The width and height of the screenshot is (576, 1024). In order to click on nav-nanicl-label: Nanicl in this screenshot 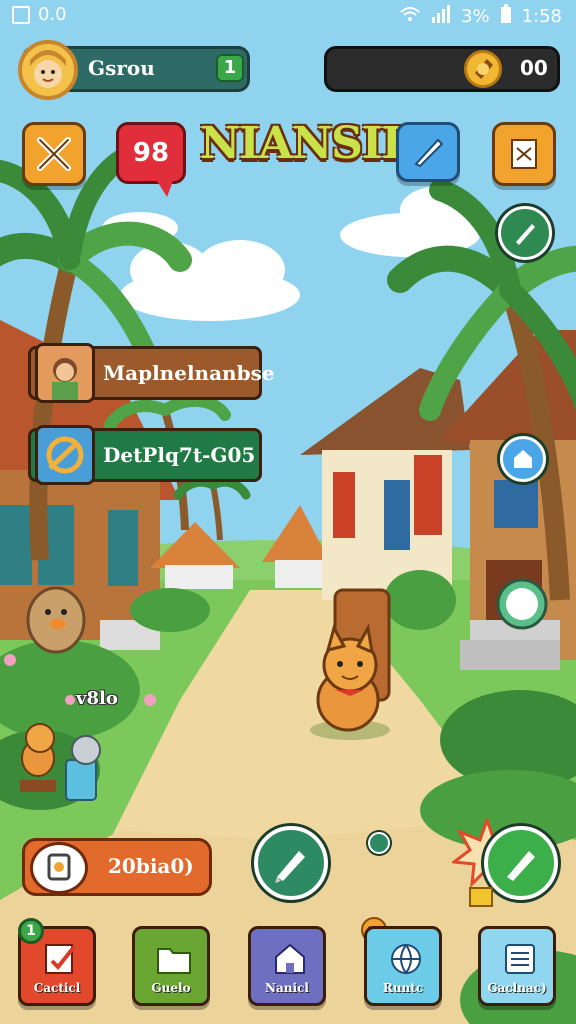, I will do `click(287, 988)`.